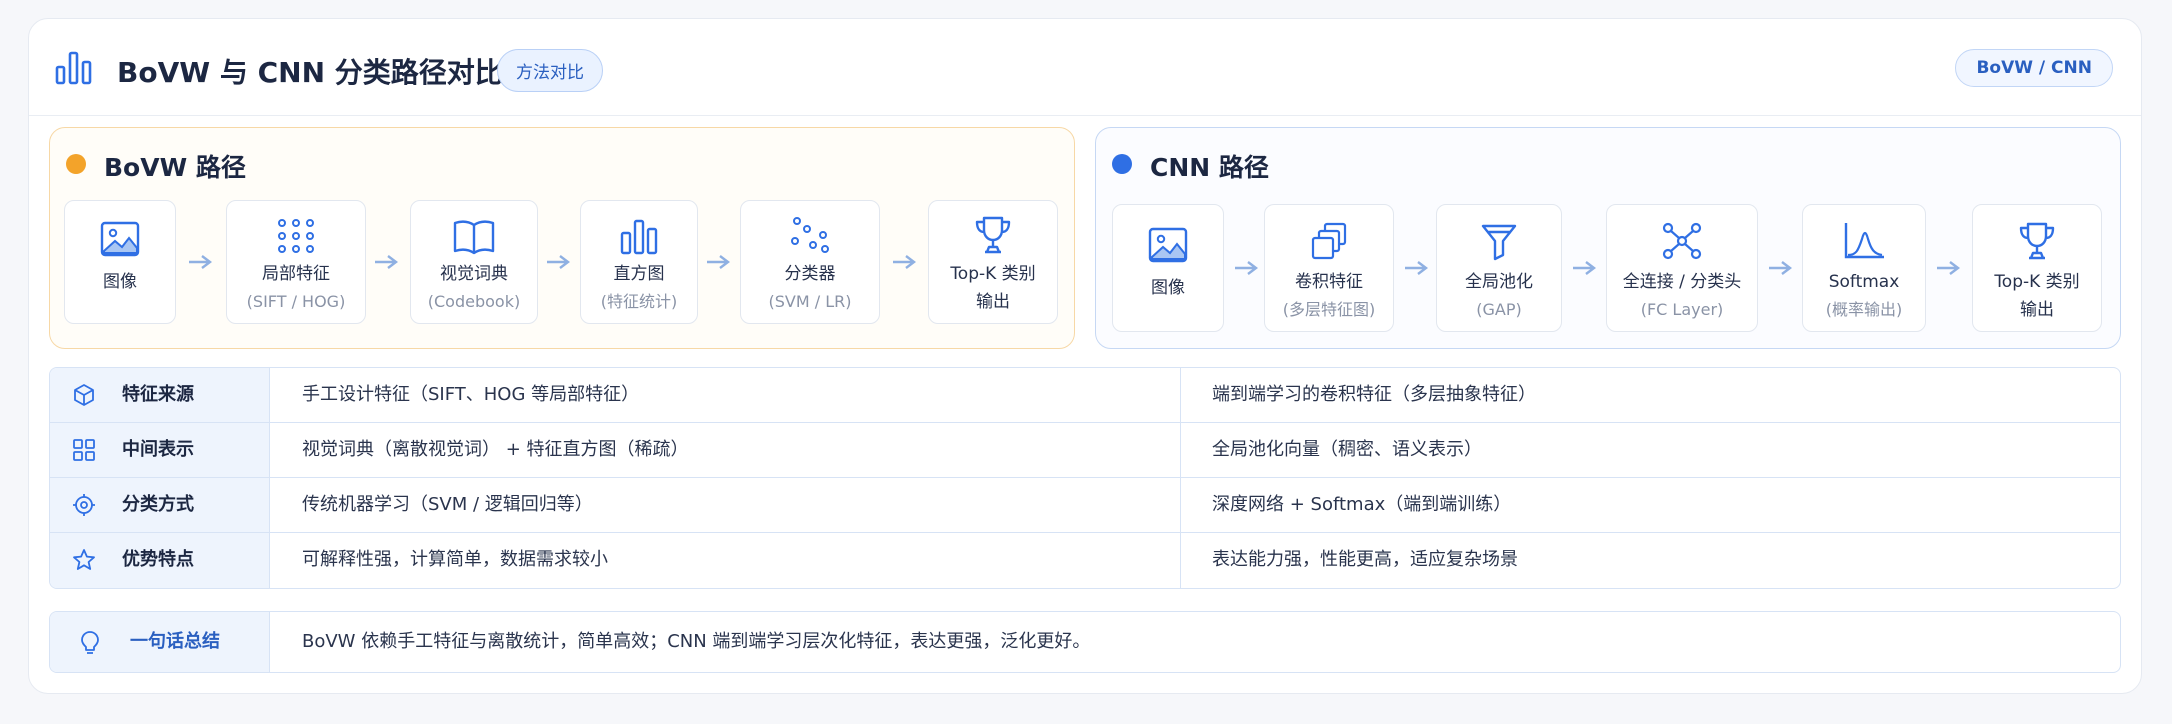 This screenshot has width=2172, height=724. Describe the element at coordinates (1365, 559) in the screenshot. I see `cnn-cell: 表达能力强，性能更高，适应复杂场景` at that location.